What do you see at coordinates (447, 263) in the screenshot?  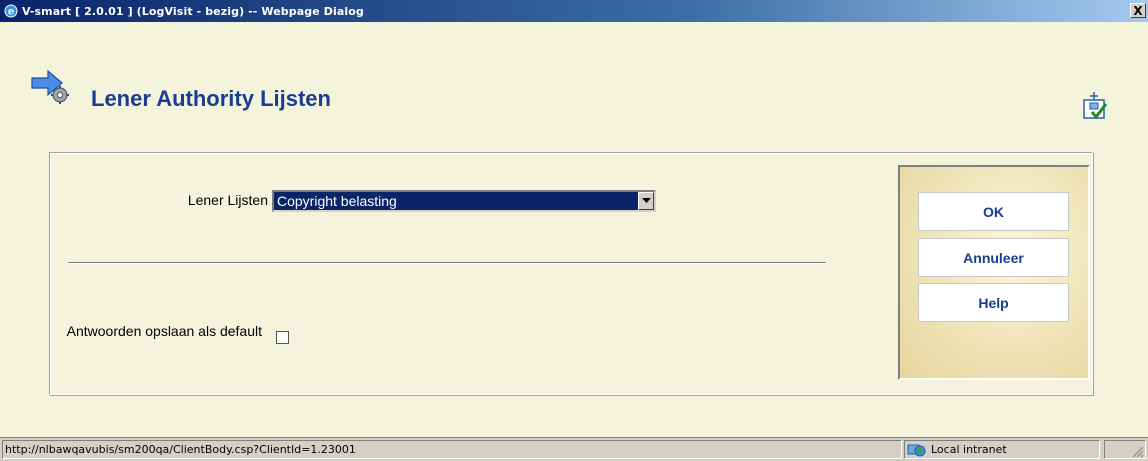 I see `section-divider` at bounding box center [447, 263].